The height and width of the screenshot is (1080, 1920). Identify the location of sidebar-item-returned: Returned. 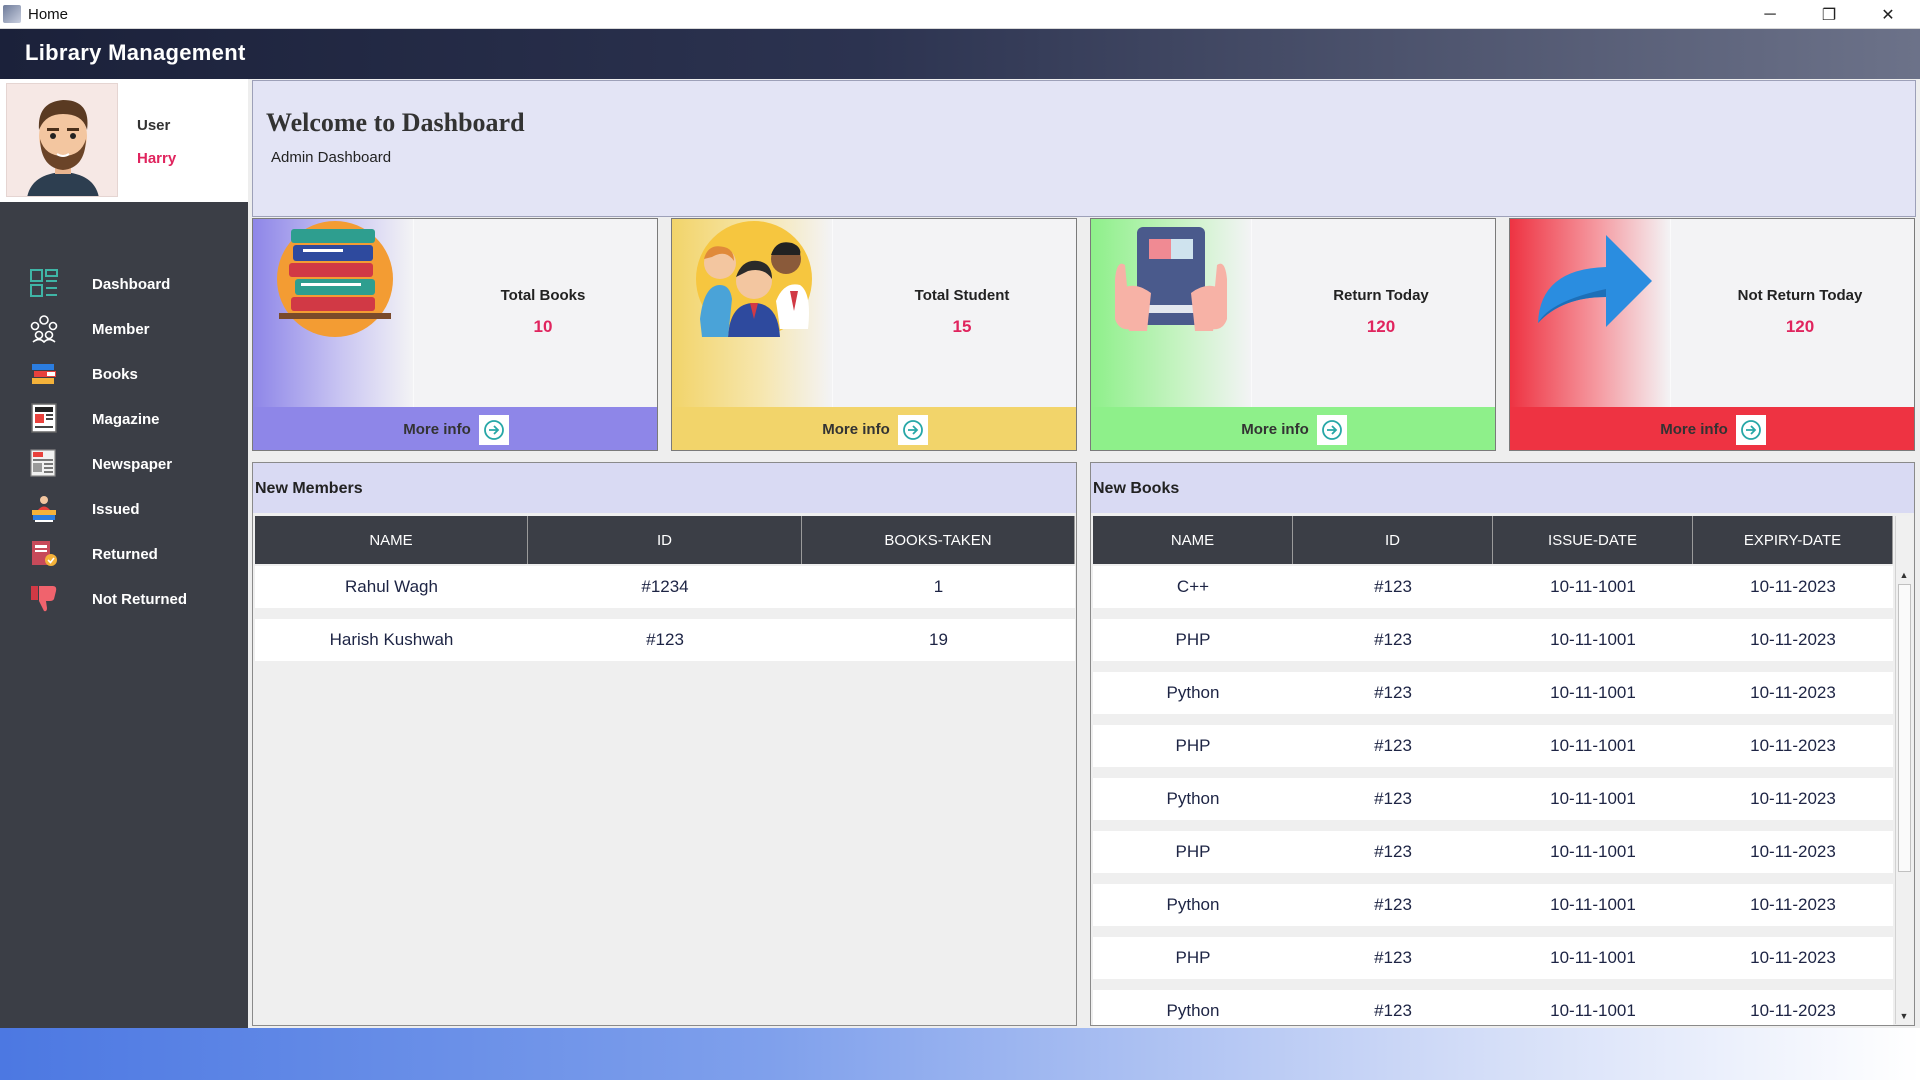
(124, 553).